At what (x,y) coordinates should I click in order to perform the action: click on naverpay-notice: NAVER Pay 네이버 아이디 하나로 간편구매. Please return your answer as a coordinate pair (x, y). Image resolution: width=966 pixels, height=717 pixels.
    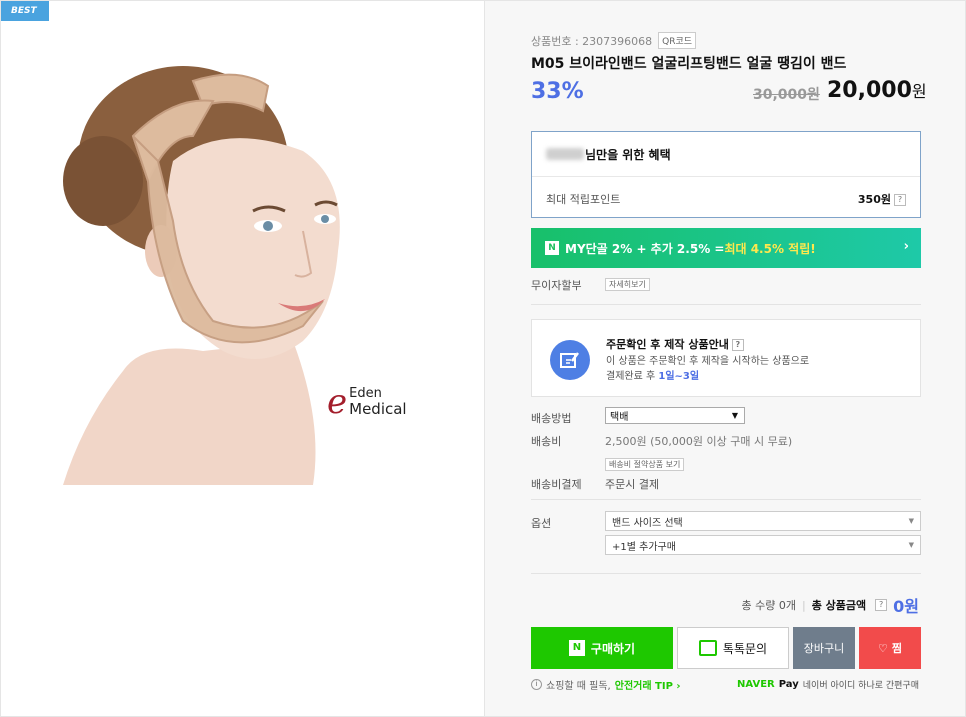
    Looking at the image, I should click on (828, 685).